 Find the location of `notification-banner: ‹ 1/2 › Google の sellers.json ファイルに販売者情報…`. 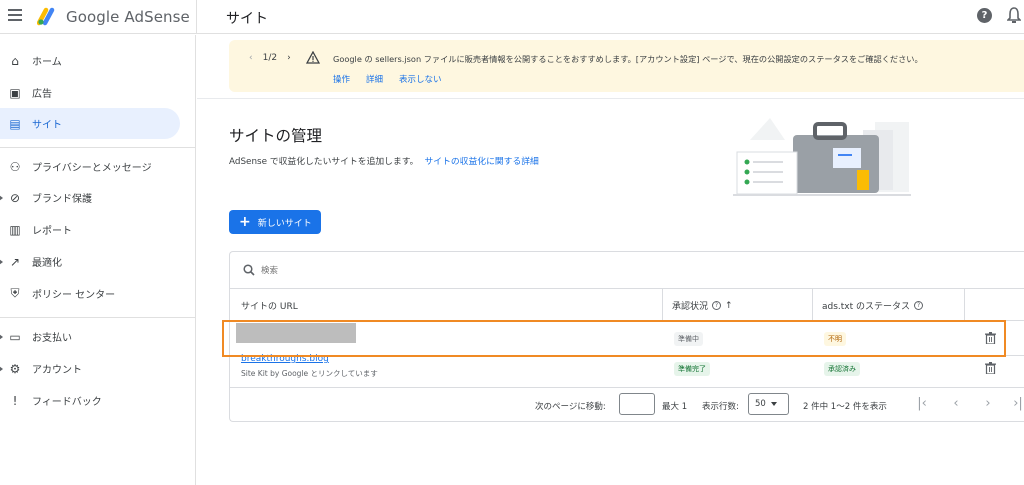

notification-banner: ‹ 1/2 › Google の sellers.json ファイルに販売者情報… is located at coordinates (626, 66).